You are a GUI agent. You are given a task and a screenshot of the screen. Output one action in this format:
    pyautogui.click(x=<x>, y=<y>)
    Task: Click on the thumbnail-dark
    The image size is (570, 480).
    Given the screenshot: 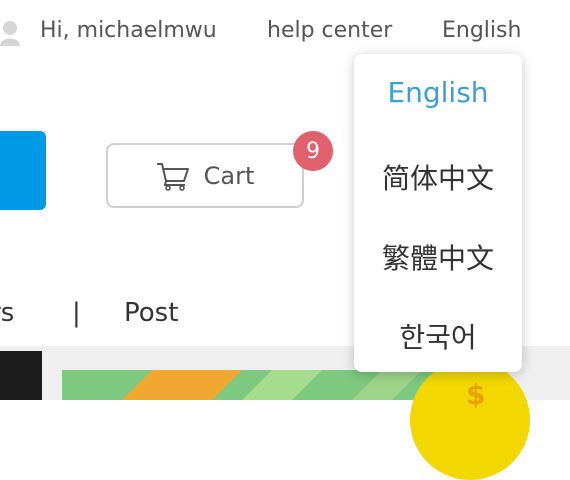 What is the action you would take?
    pyautogui.click(x=21, y=375)
    